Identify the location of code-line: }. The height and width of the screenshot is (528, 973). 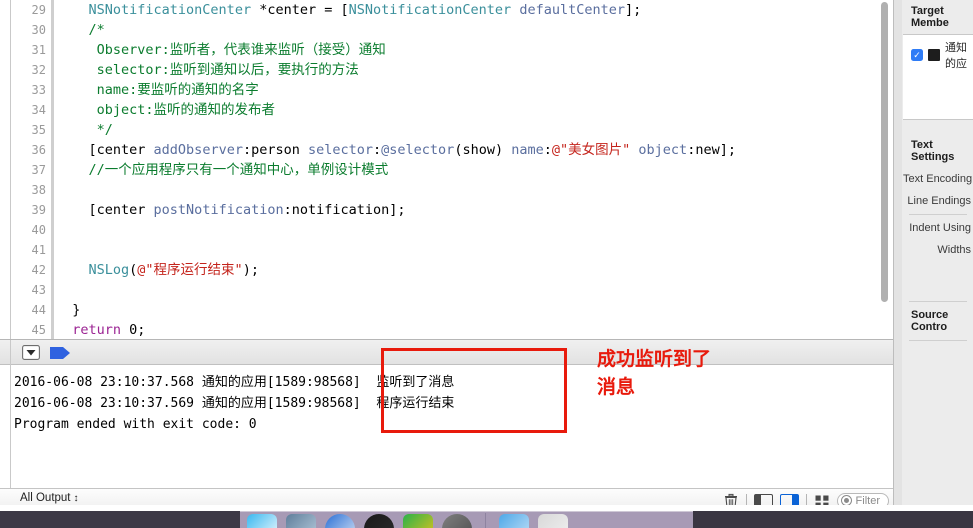
(471, 310).